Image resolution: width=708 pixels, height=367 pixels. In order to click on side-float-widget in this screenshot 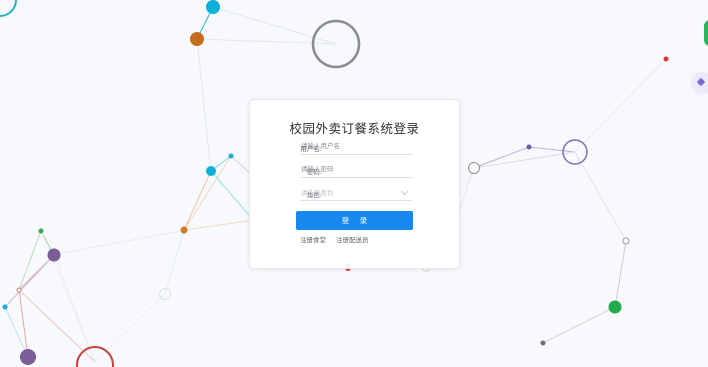, I will do `click(700, 83)`.